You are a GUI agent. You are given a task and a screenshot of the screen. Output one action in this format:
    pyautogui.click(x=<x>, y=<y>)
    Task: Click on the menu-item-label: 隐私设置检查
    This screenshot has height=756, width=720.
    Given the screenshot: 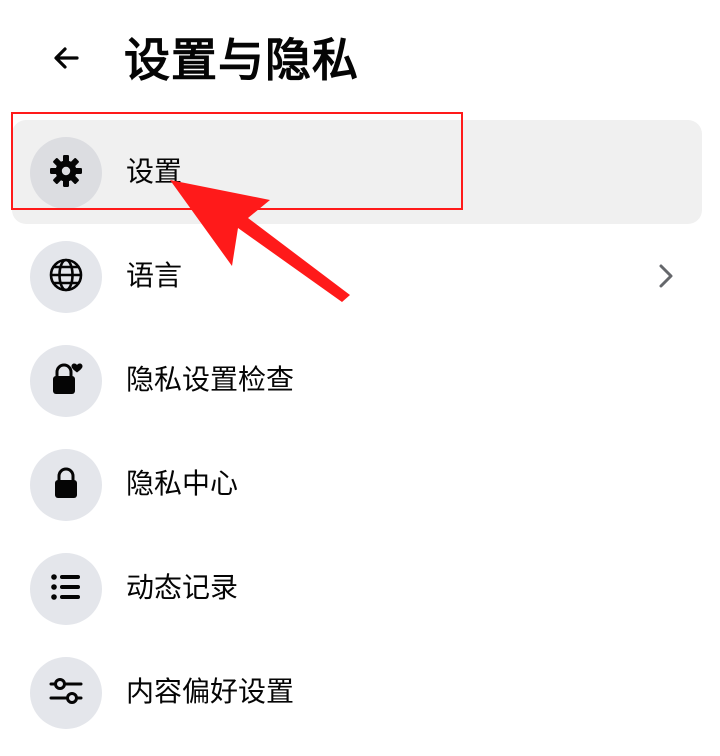 What is the action you would take?
    pyautogui.click(x=210, y=379)
    